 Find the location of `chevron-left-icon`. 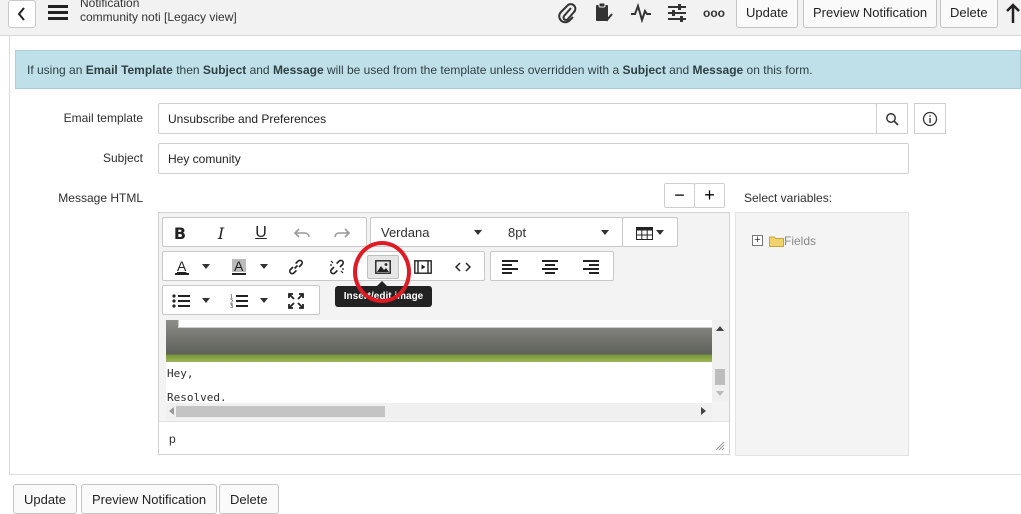

chevron-left-icon is located at coordinates (21, 14).